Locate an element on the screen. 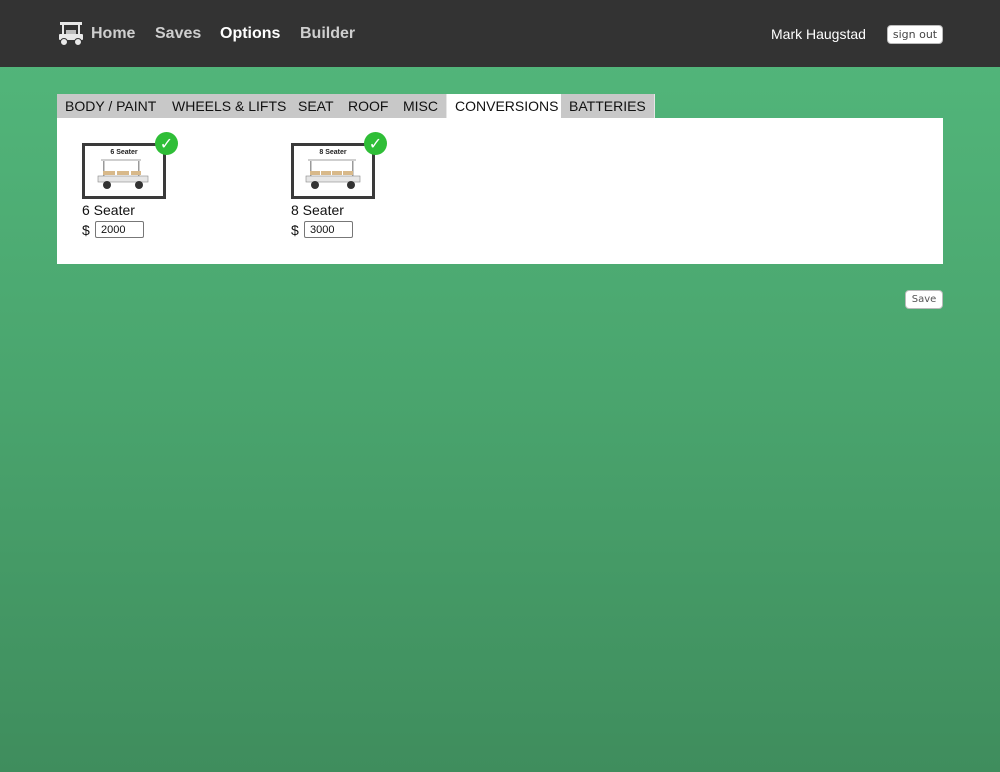  tab-conversions: CONVERSIONS is located at coordinates (507, 106).